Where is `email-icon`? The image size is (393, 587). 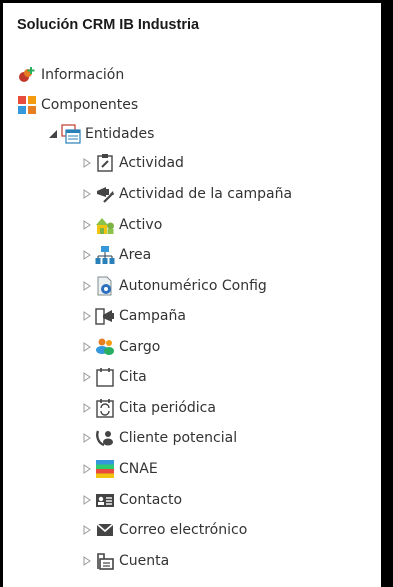 email-icon is located at coordinates (105, 530).